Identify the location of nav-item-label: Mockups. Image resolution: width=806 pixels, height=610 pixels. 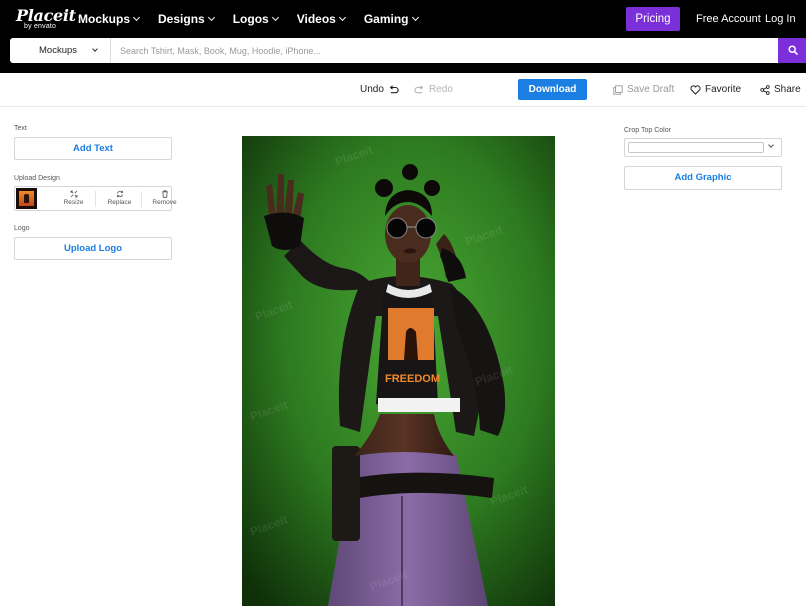
(104, 19).